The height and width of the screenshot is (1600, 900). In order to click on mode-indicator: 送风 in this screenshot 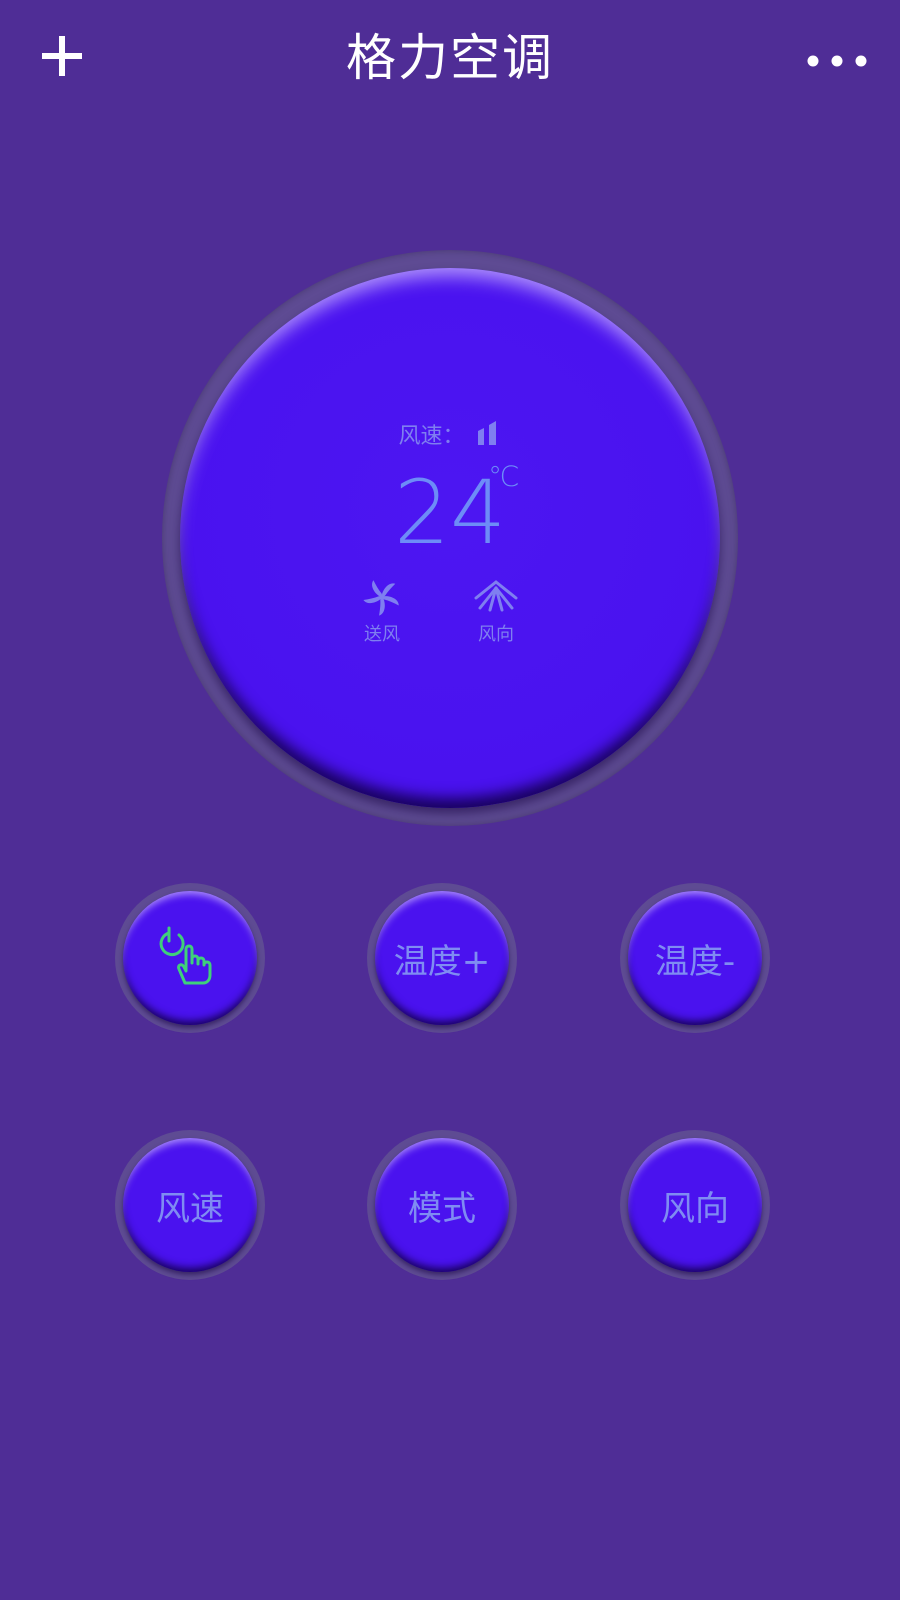, I will do `click(382, 612)`.